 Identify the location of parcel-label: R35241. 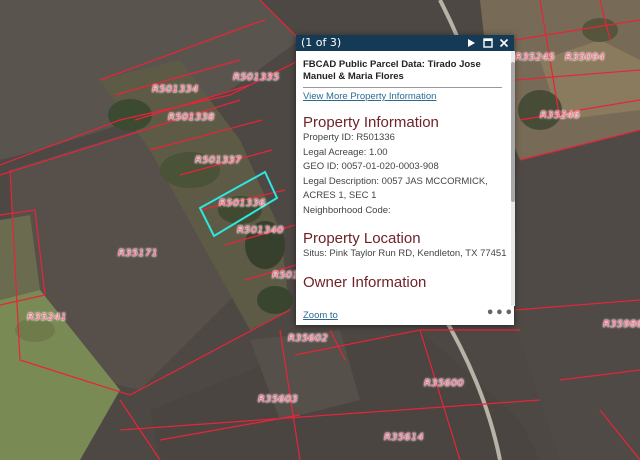
(47, 317).